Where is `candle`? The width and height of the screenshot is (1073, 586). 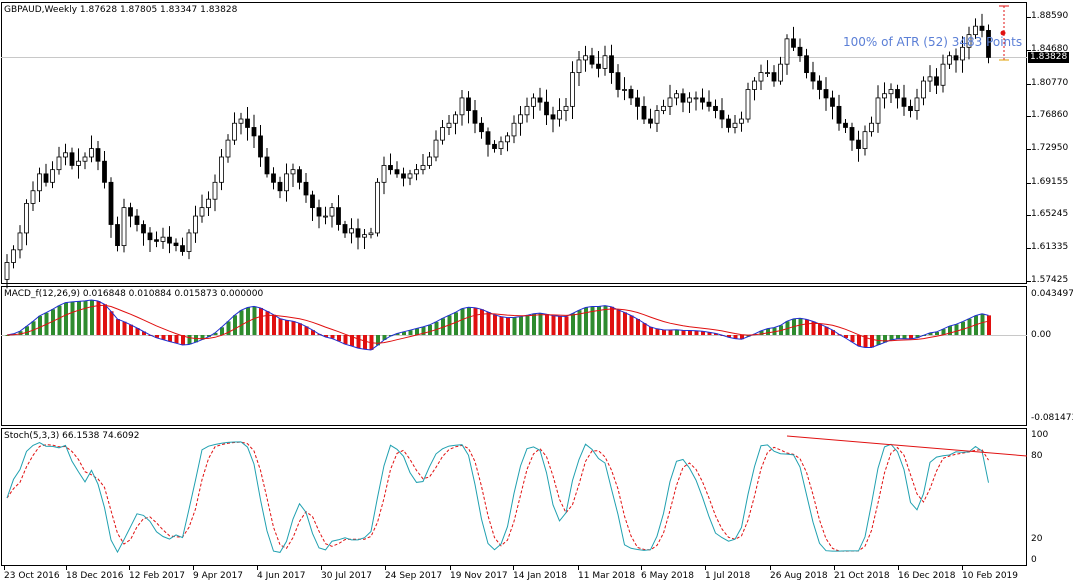 candle is located at coordinates (377, 207).